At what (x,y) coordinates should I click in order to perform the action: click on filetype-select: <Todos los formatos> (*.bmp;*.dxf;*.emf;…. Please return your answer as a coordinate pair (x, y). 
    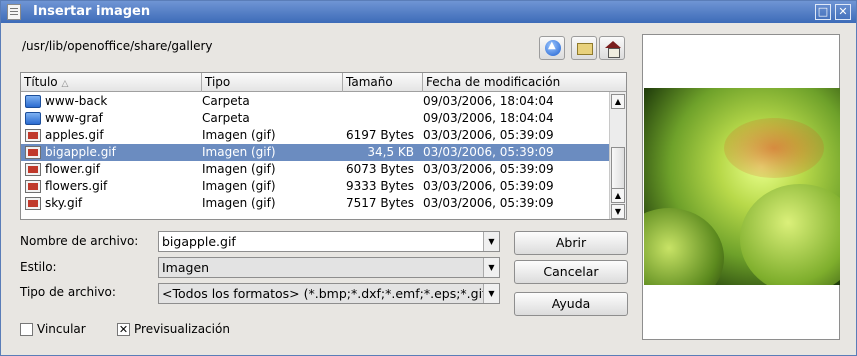
    Looking at the image, I should click on (329, 293).